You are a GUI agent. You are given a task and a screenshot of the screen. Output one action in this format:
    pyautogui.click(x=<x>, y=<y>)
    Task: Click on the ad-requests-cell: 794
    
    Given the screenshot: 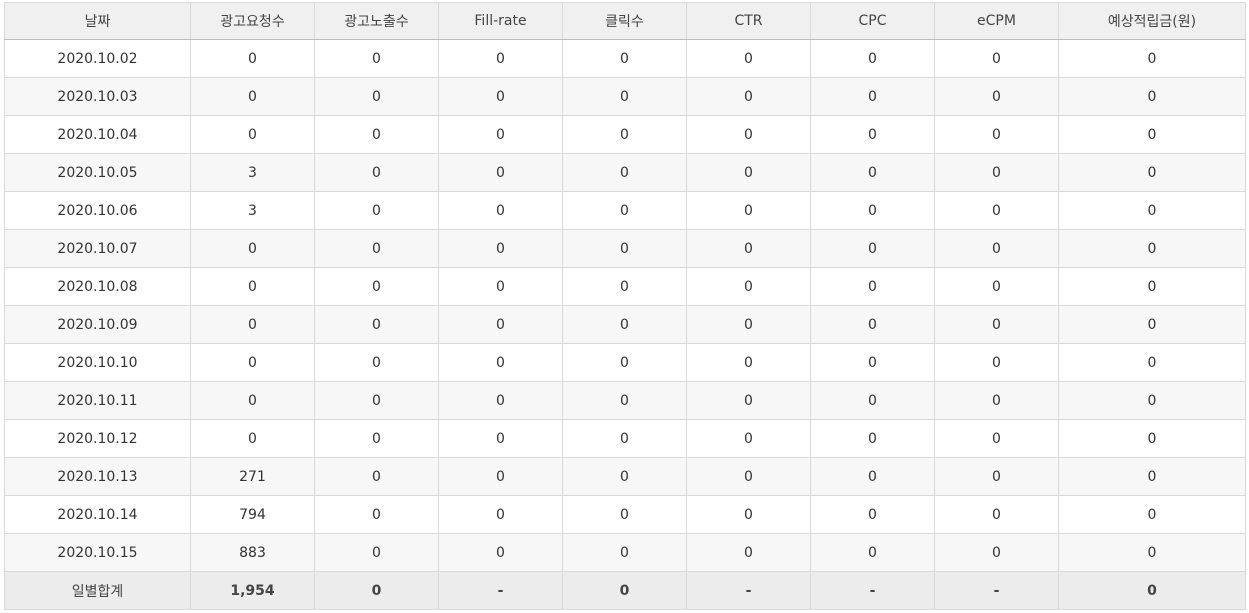 What is the action you would take?
    pyautogui.click(x=252, y=514)
    